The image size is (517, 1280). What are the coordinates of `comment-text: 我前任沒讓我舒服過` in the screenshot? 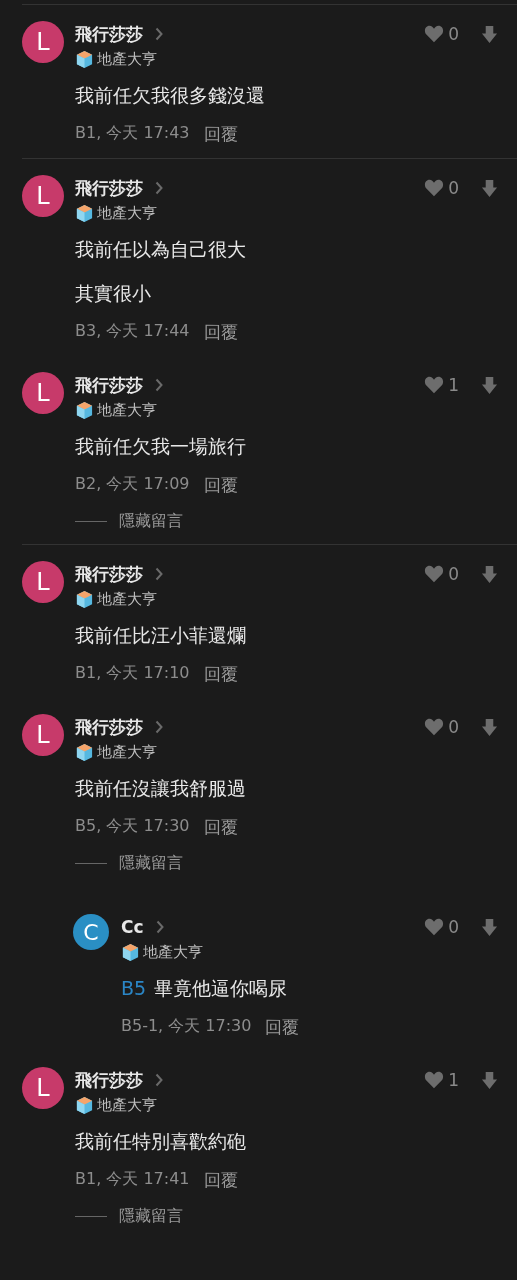 It's located at (161, 788).